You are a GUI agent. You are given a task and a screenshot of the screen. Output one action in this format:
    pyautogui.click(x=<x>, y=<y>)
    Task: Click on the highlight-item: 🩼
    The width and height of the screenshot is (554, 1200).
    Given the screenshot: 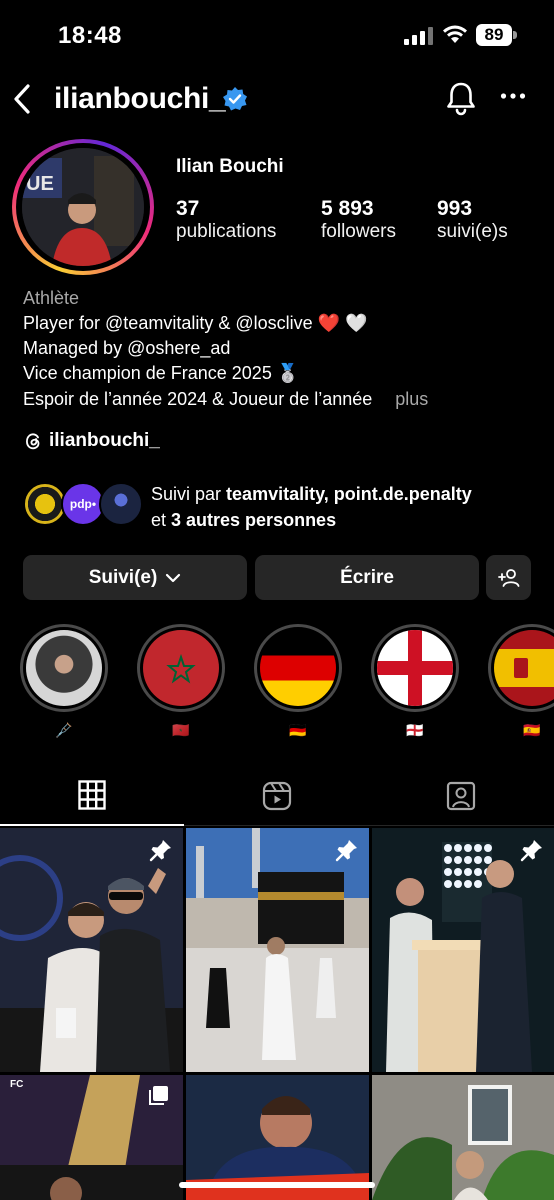 What is the action you would take?
    pyautogui.click(x=67, y=681)
    